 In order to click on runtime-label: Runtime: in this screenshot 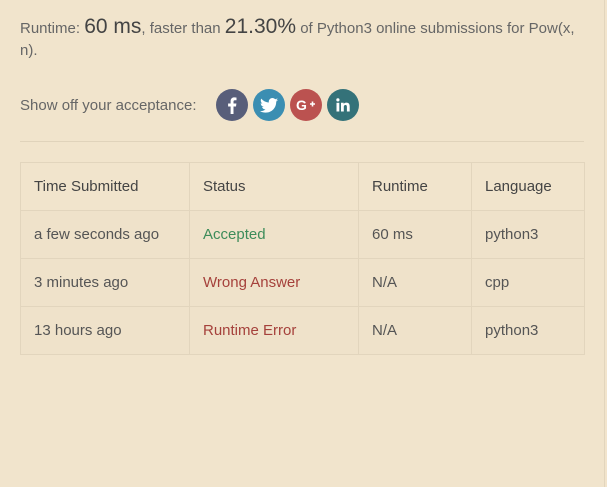, I will do `click(50, 28)`.